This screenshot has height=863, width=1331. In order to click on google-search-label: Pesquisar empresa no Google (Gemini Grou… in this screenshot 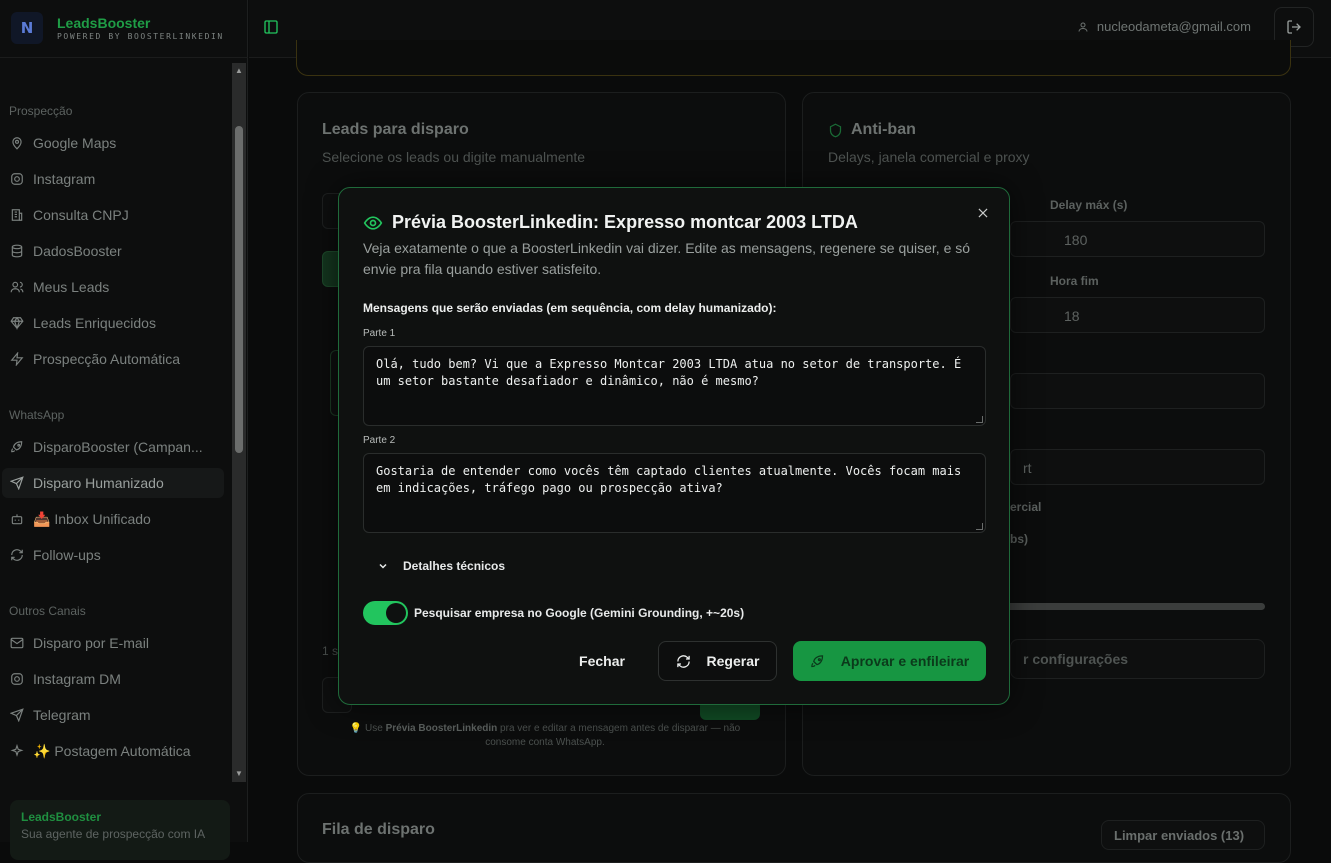, I will do `click(579, 613)`.